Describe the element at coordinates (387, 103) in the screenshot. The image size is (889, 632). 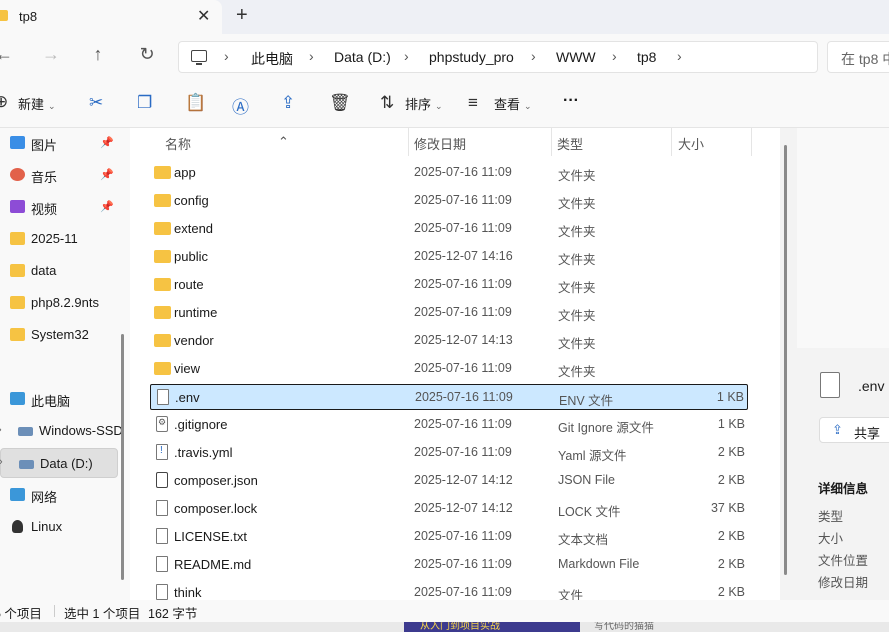
I see `sort-icon: ⇅` at that location.